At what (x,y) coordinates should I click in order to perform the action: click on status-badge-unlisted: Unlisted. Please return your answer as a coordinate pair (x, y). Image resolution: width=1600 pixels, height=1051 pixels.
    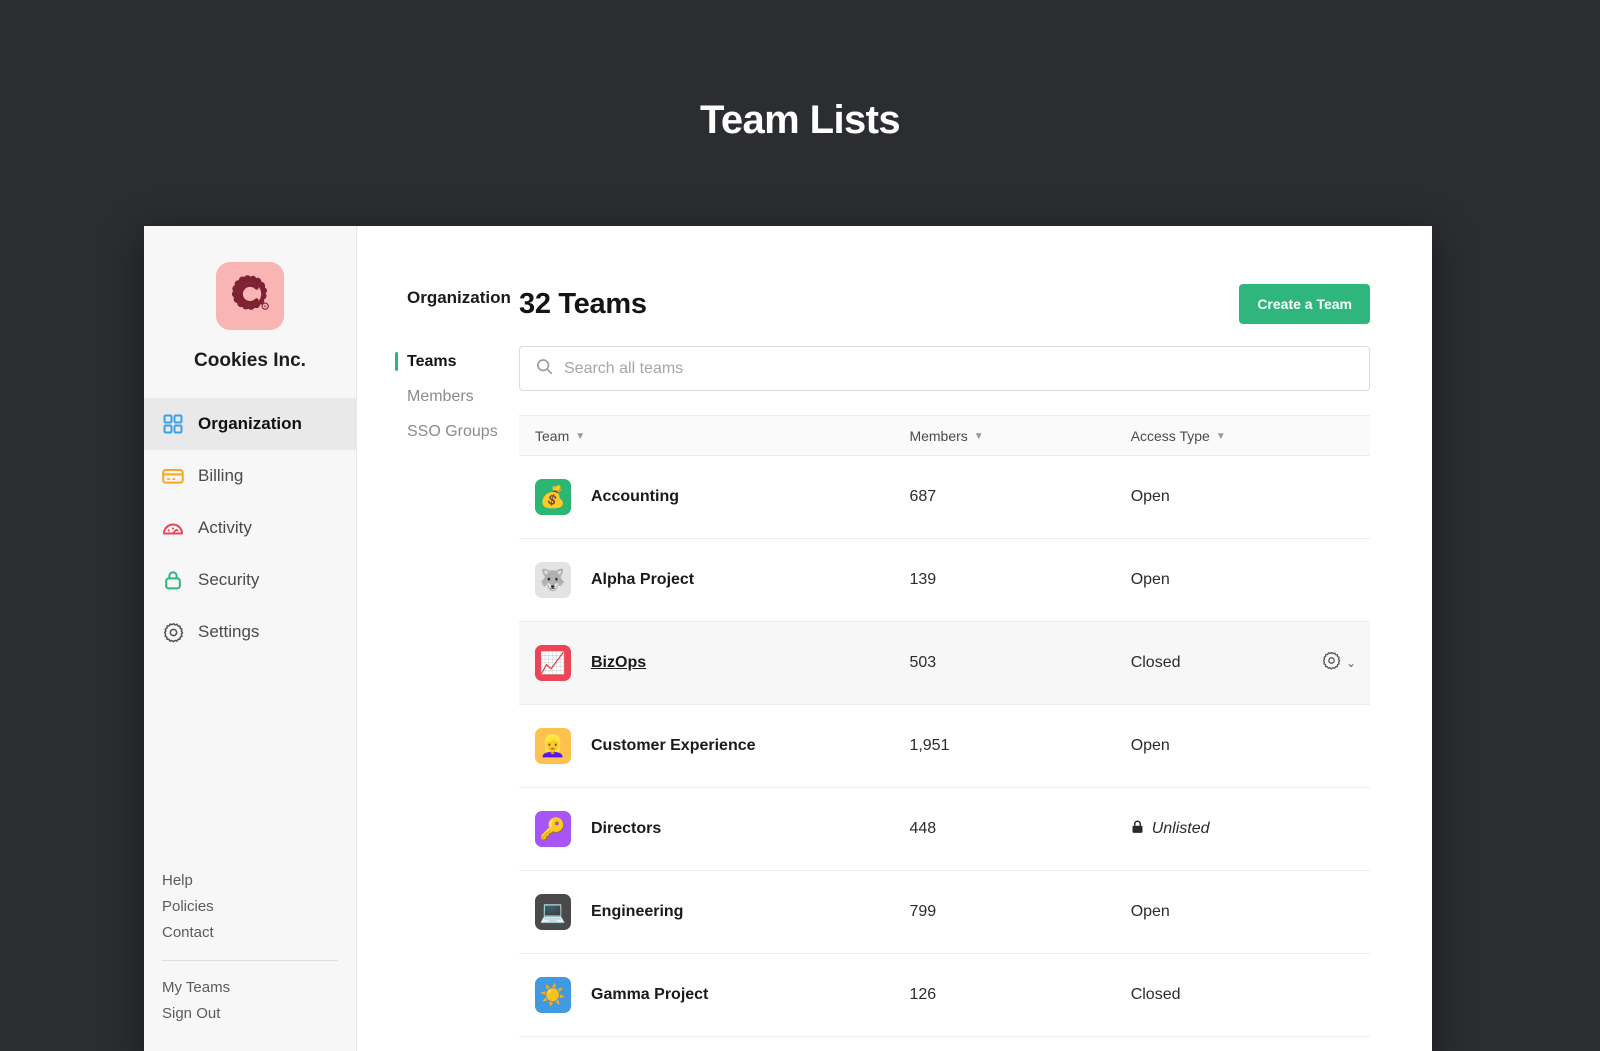
    Looking at the image, I should click on (1170, 829).